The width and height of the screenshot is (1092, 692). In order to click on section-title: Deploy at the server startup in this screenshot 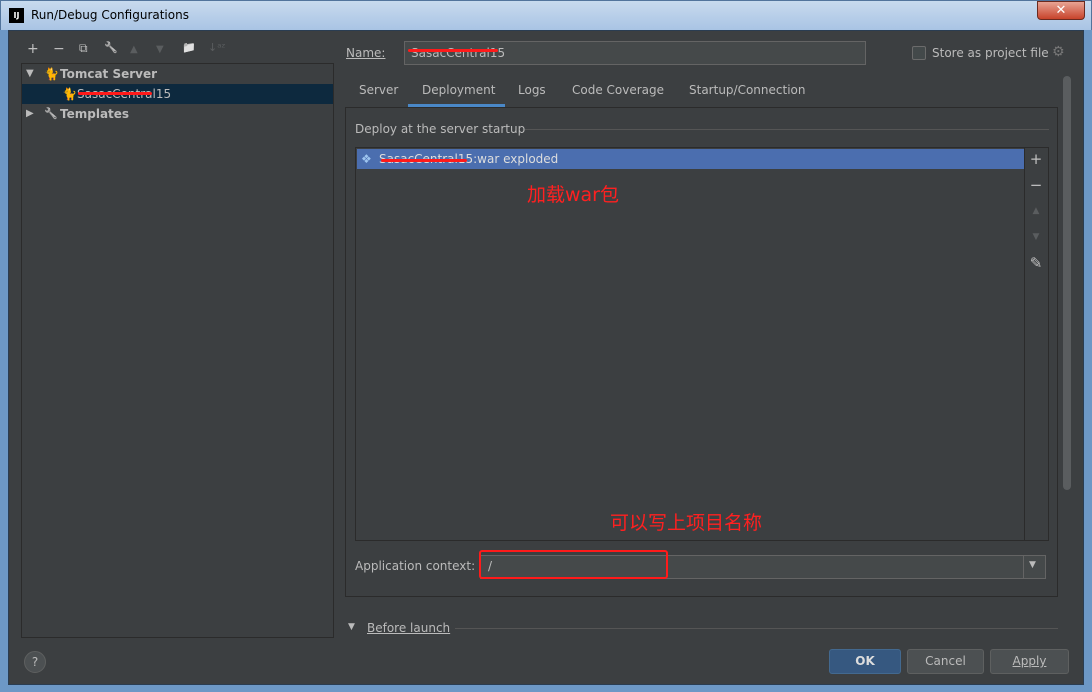, I will do `click(440, 129)`.